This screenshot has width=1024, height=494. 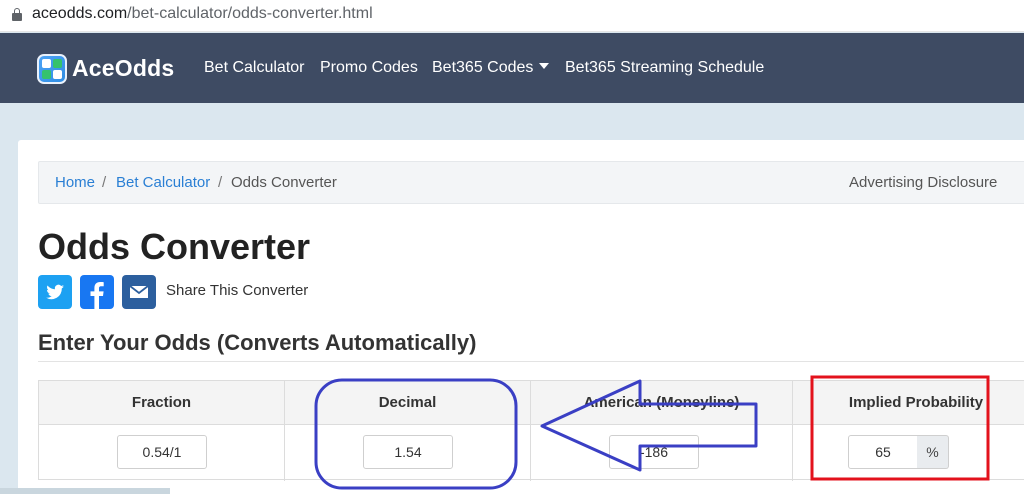 I want to click on breadcrumb-current: Odds Converter, so click(x=284, y=182).